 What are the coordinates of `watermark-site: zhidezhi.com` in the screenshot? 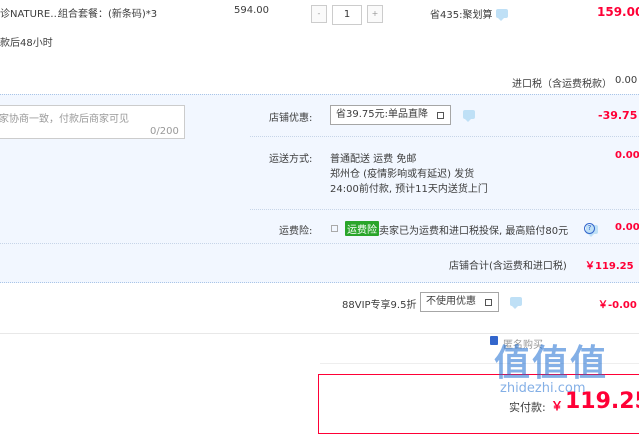 It's located at (543, 388).